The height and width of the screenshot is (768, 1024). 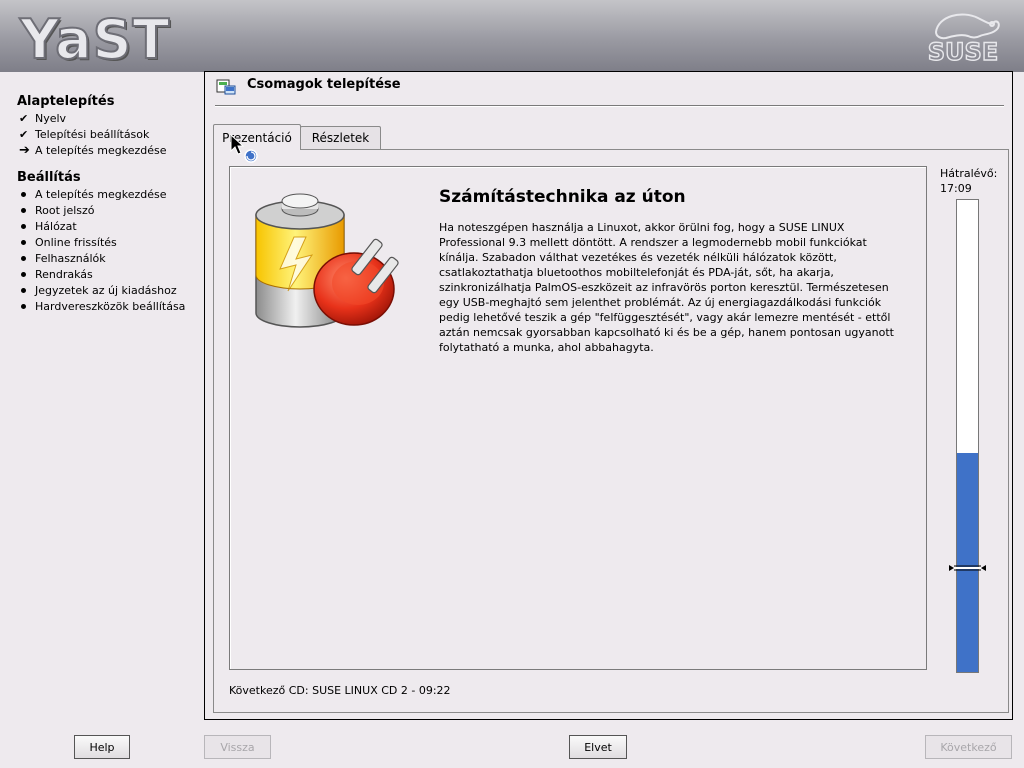 What do you see at coordinates (226, 87) in the screenshot?
I see `package-install-icon` at bounding box center [226, 87].